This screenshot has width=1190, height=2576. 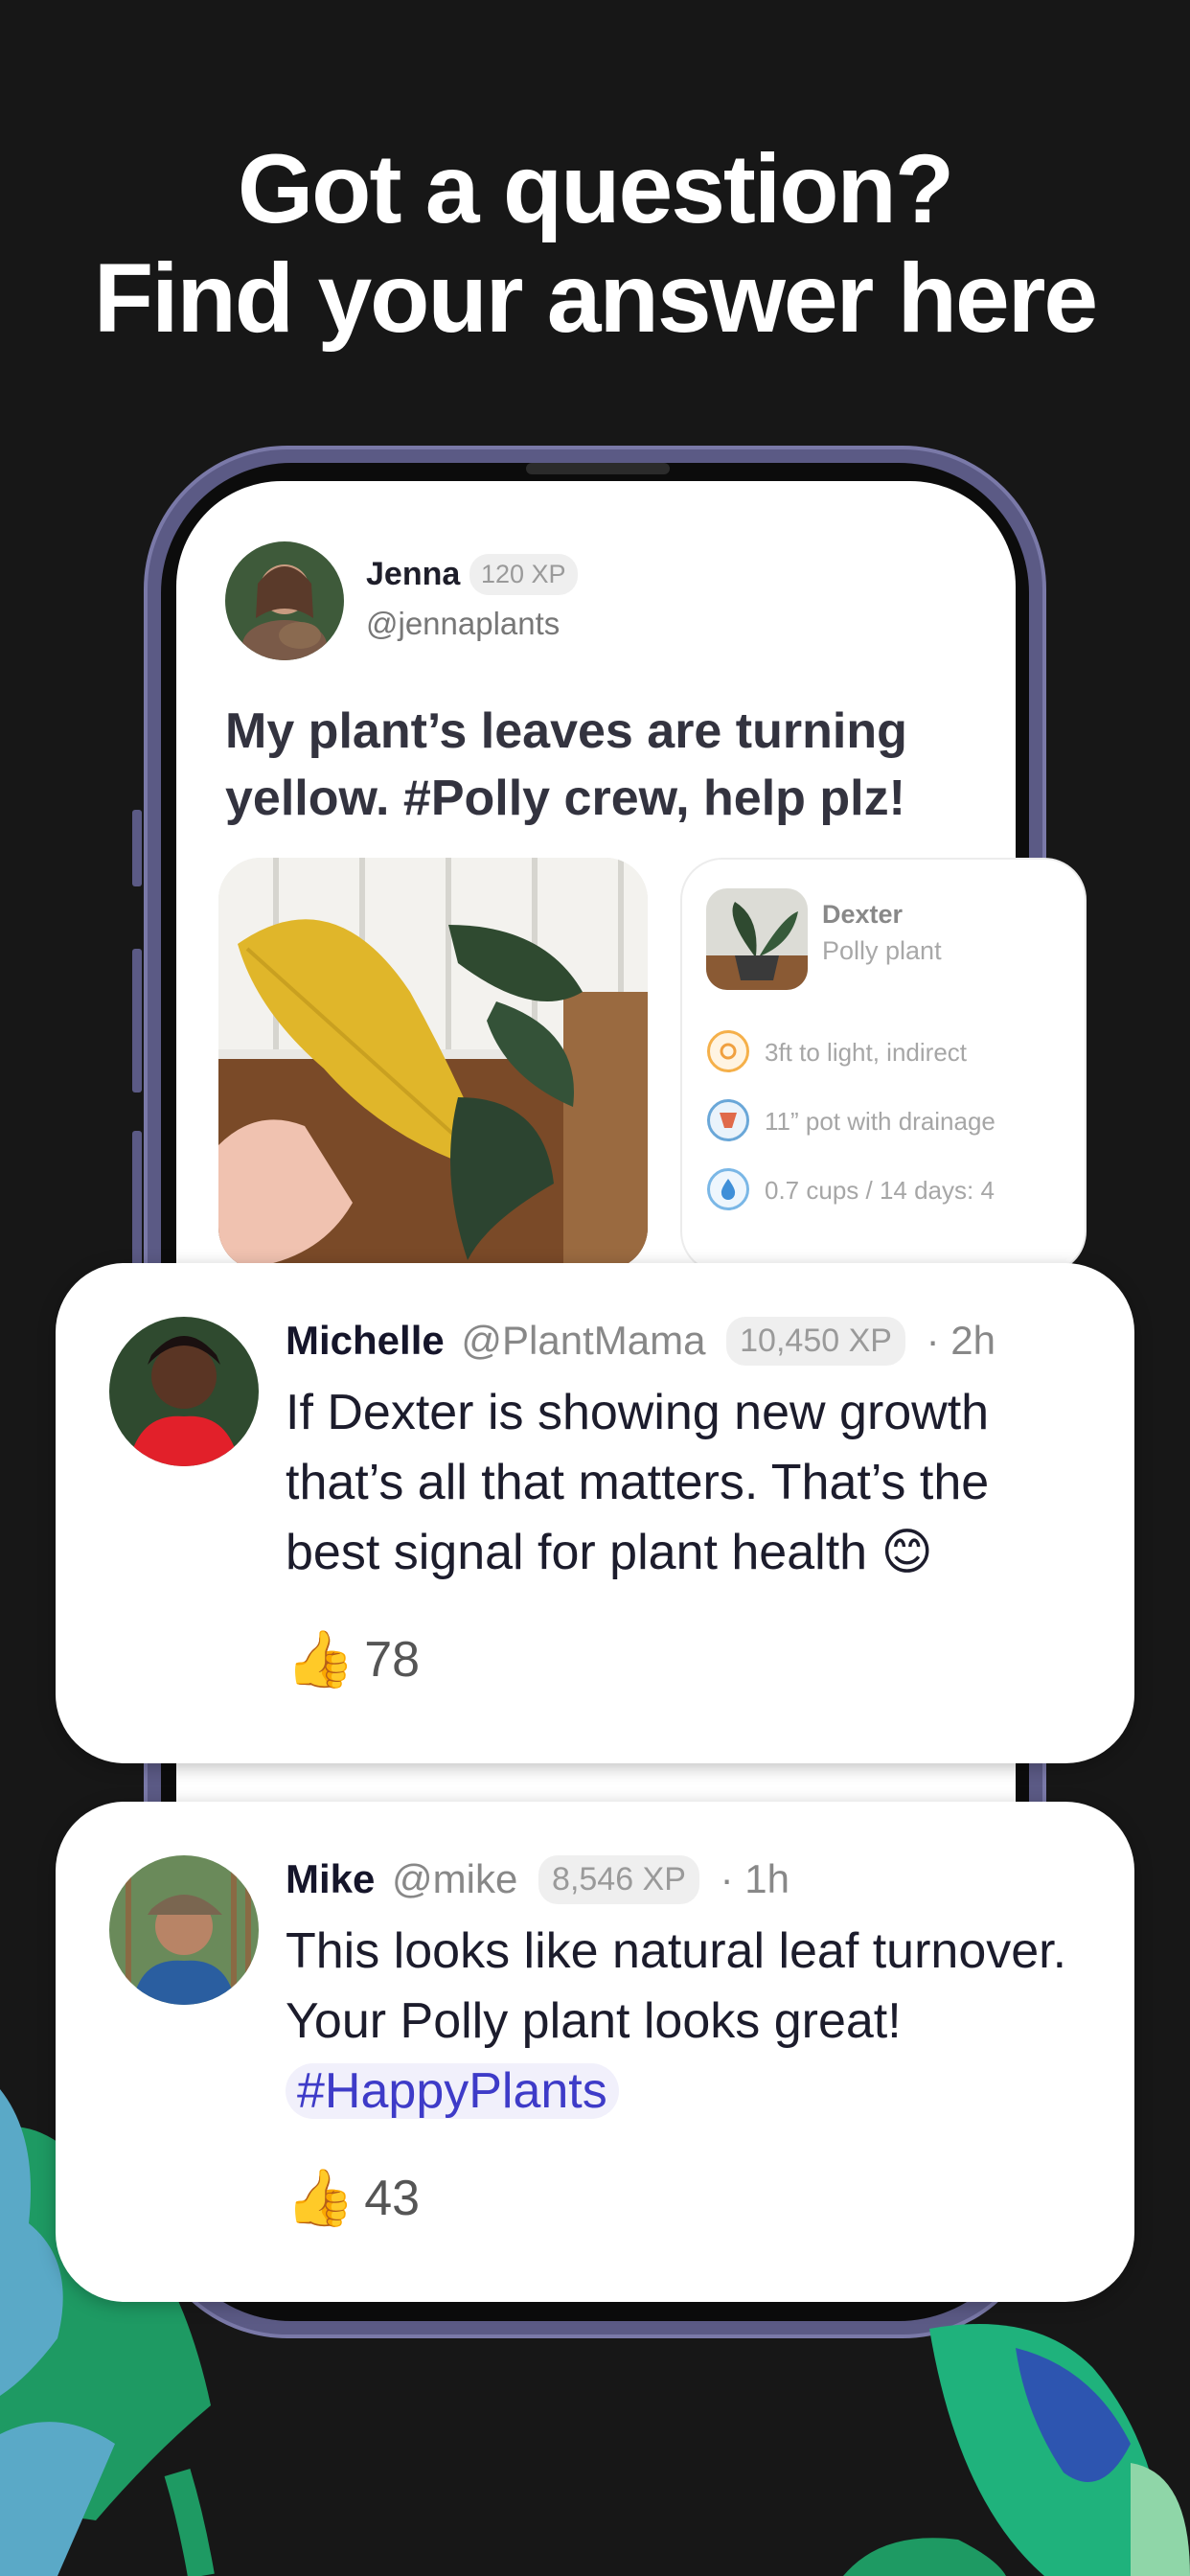 What do you see at coordinates (524, 574) in the screenshot?
I see `post-author-xp-badge: 120 XP` at bounding box center [524, 574].